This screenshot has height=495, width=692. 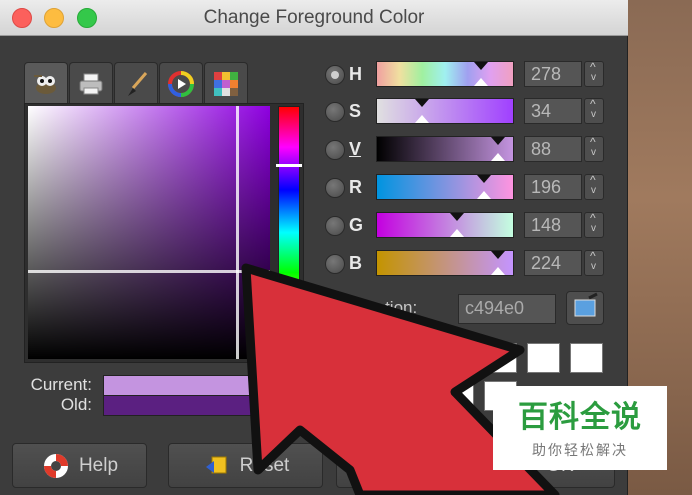 I want to click on slider-r, so click(x=445, y=187).